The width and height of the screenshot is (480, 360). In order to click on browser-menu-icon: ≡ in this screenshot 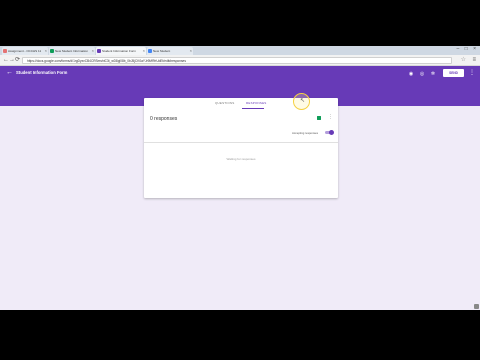, I will do `click(474, 60)`.